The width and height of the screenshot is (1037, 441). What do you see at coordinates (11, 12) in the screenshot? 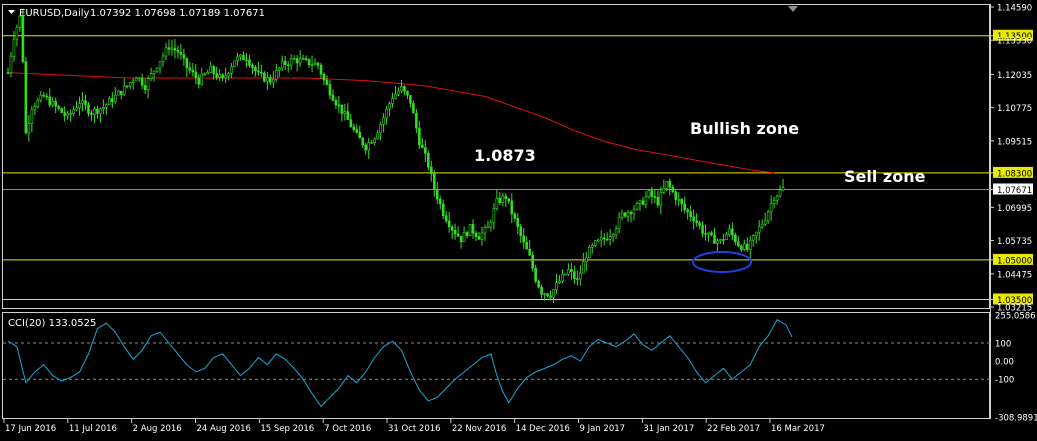
I see `symbol-dropdown-icon` at bounding box center [11, 12].